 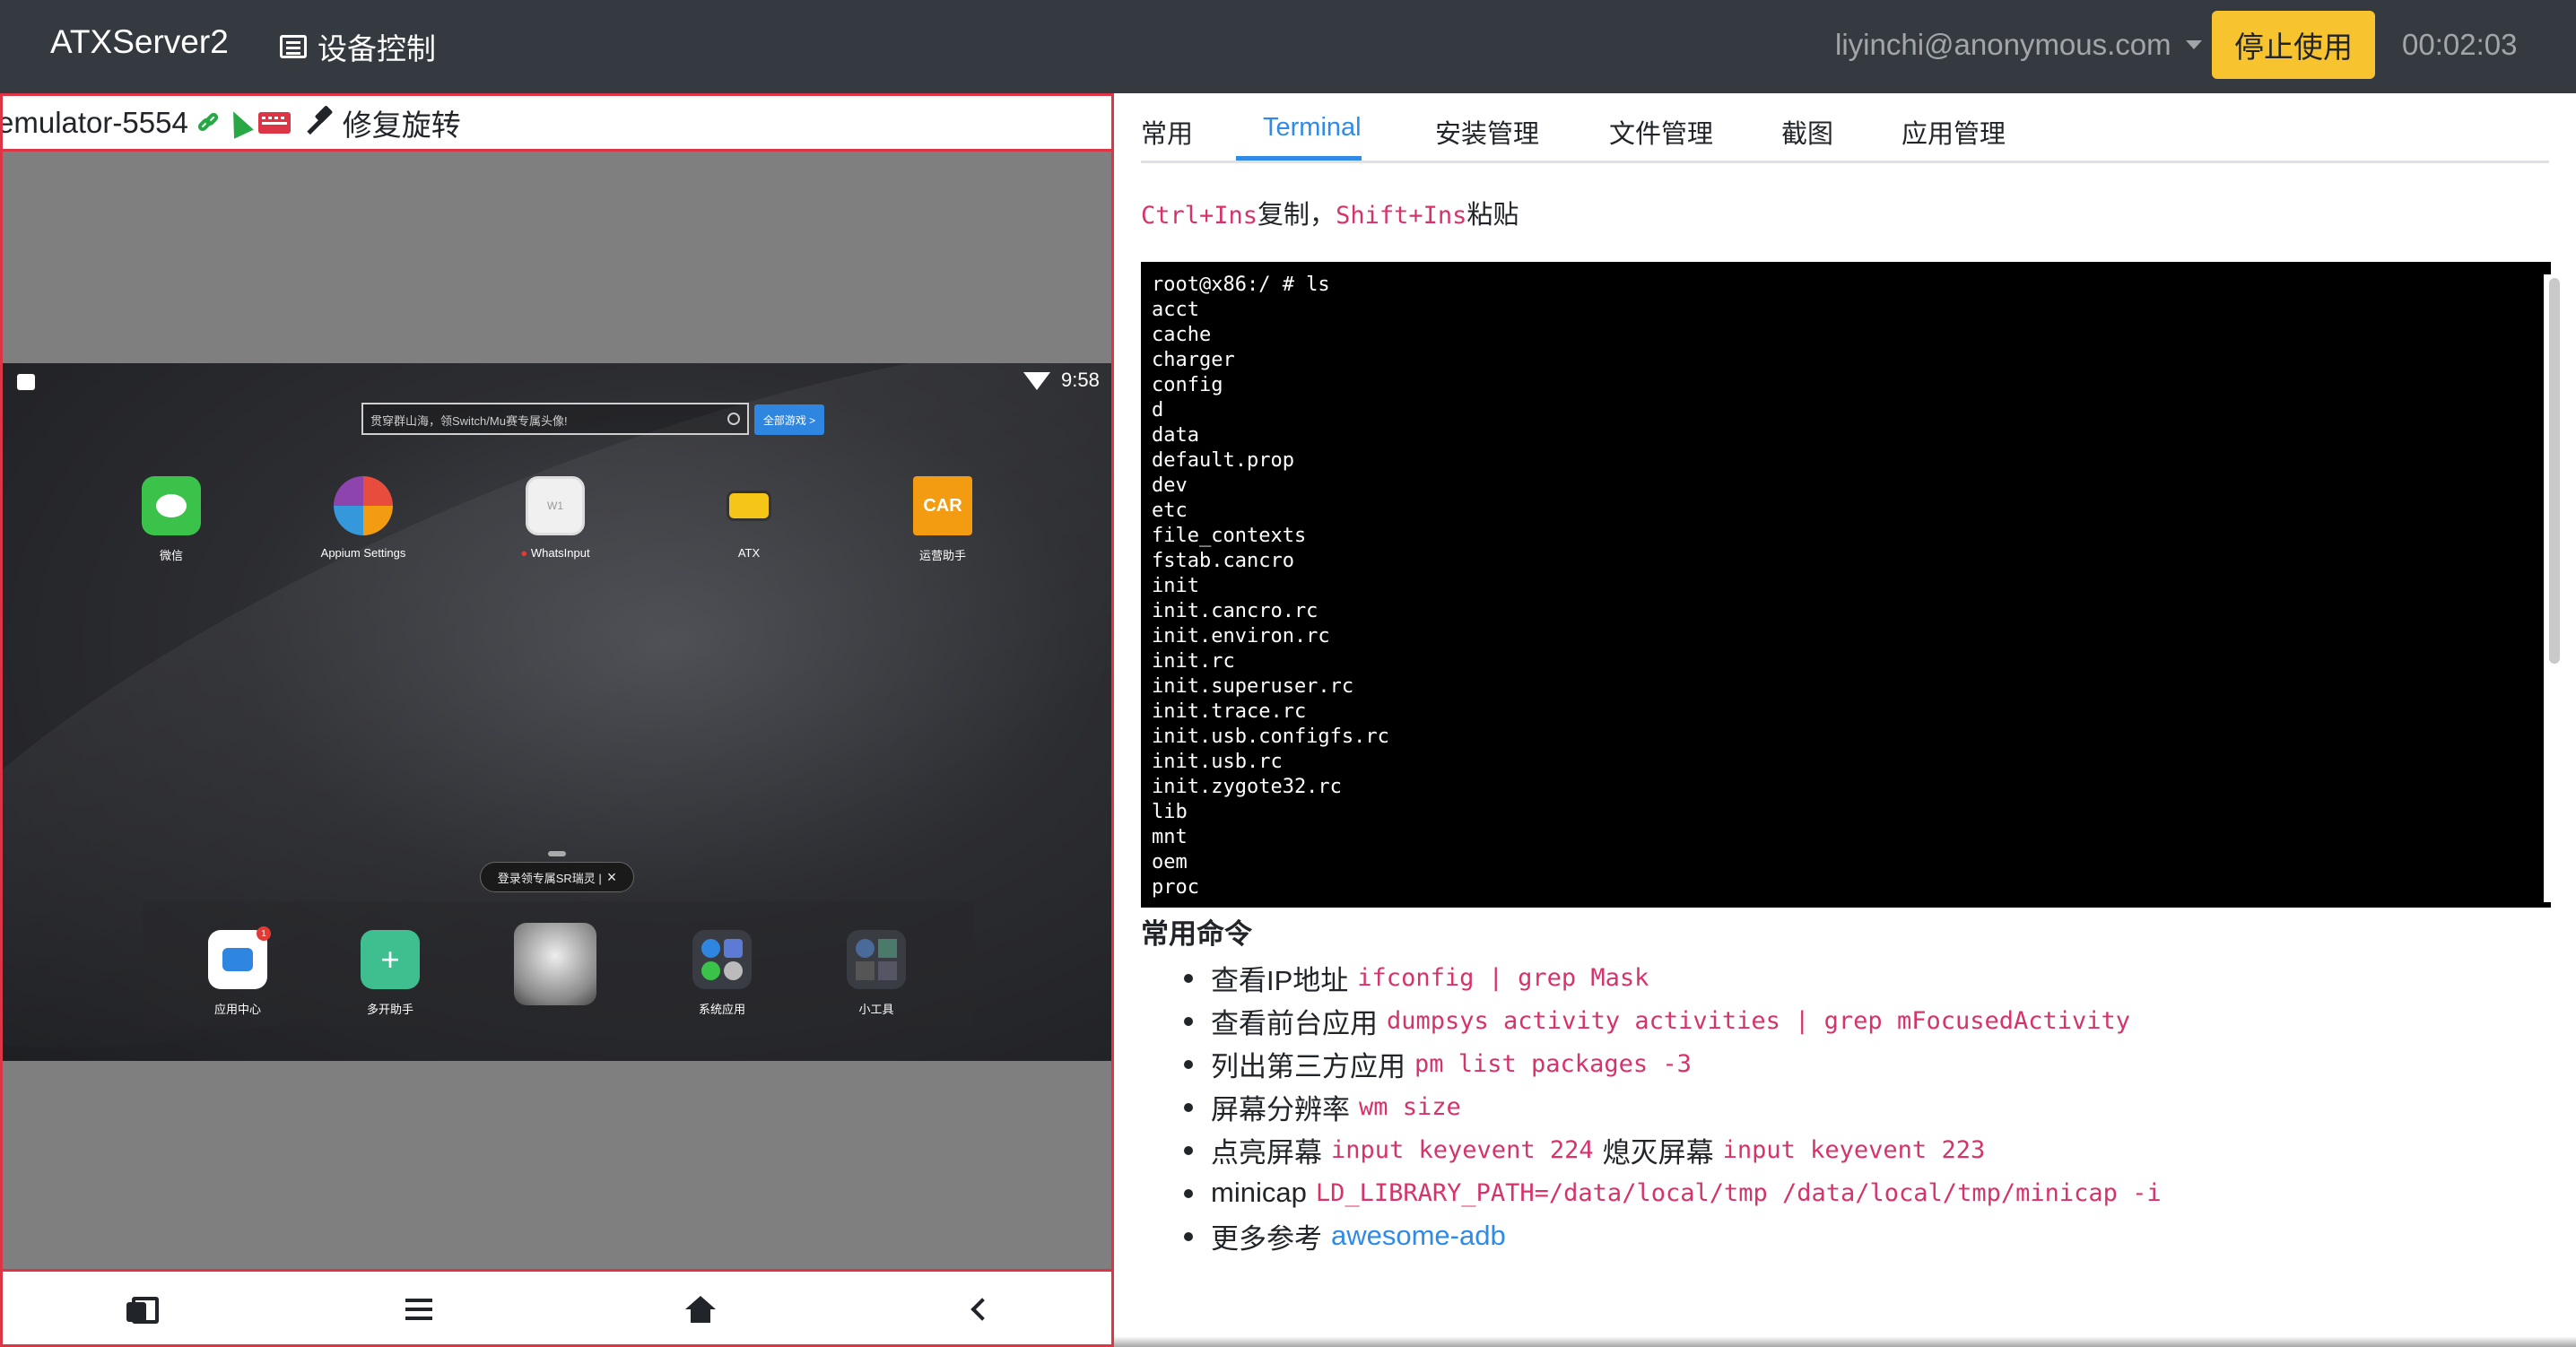 I want to click on app-atx: ATX, so click(x=749, y=518).